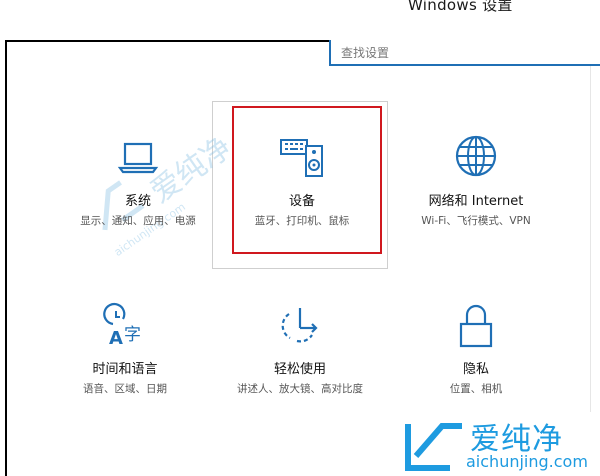 The height and width of the screenshot is (476, 600). What do you see at coordinates (476, 349) in the screenshot?
I see `tile-privacy: 隐私 位置、相机` at bounding box center [476, 349].